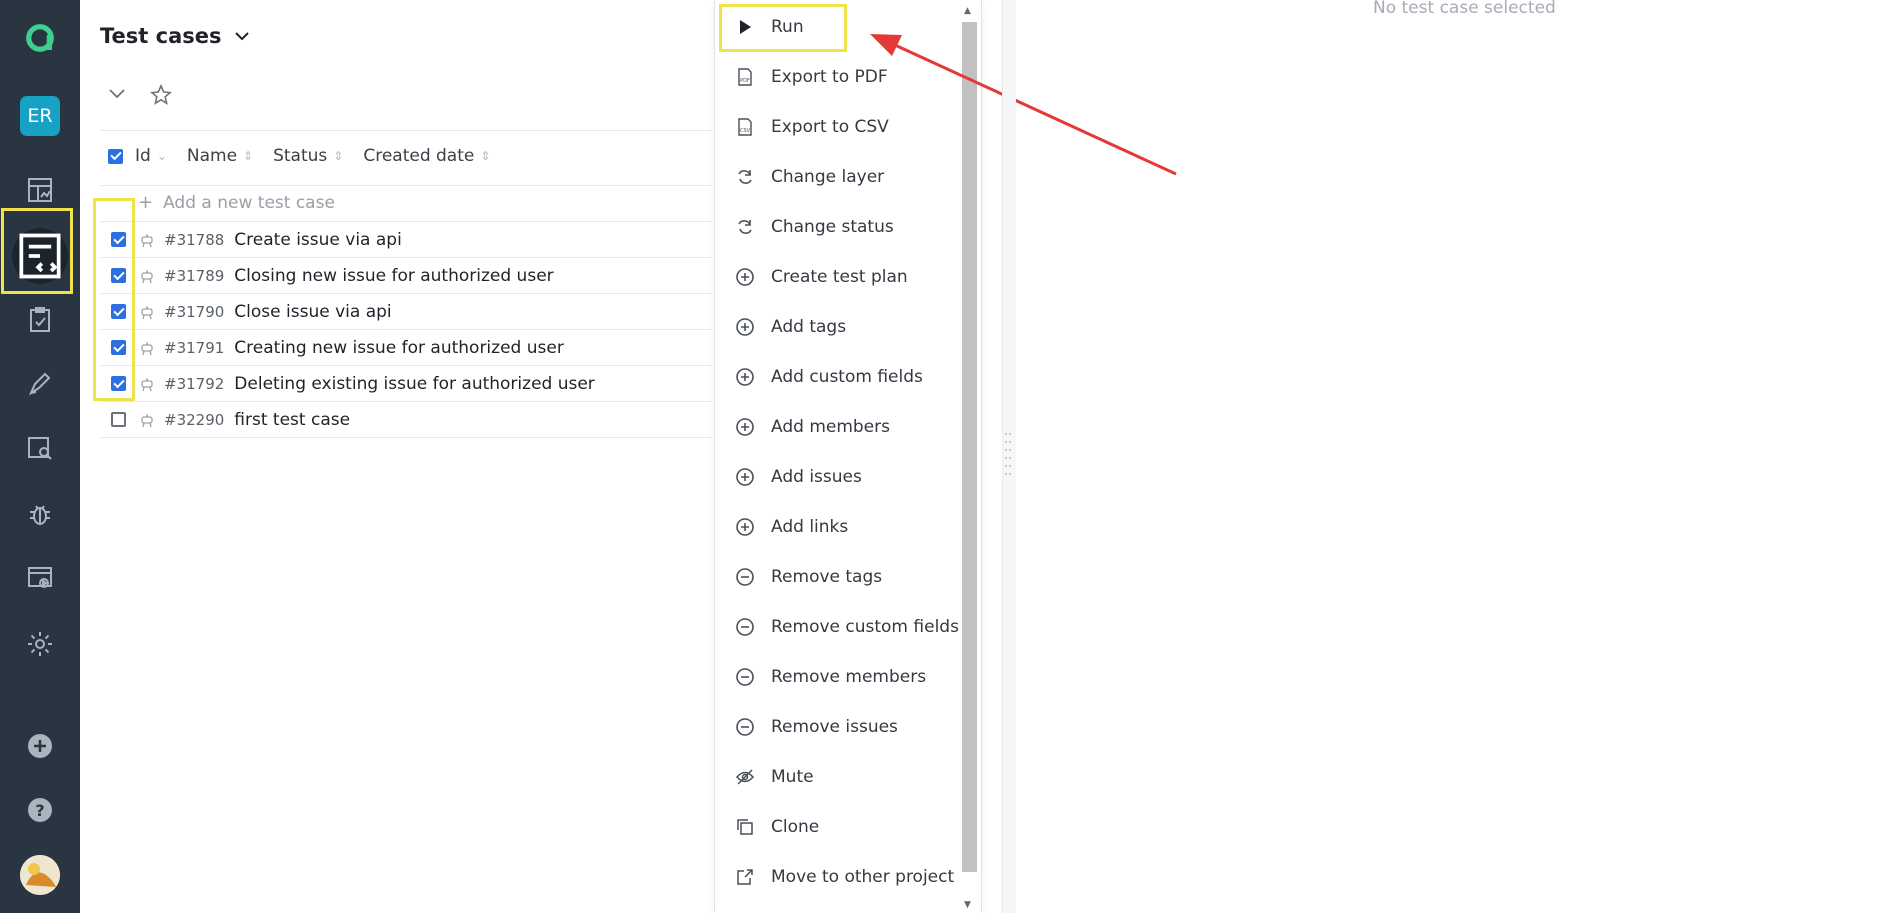 The image size is (1897, 913). I want to click on menu-item-add-issues: Add issues, so click(837, 477).